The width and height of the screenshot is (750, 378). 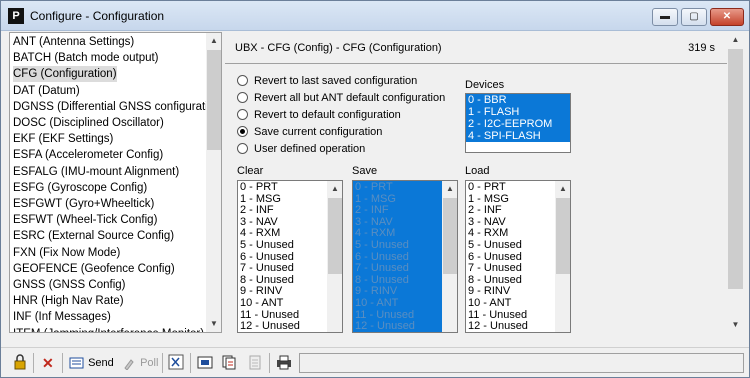 What do you see at coordinates (214, 100) in the screenshot?
I see `sidebar-scroll-thumb` at bounding box center [214, 100].